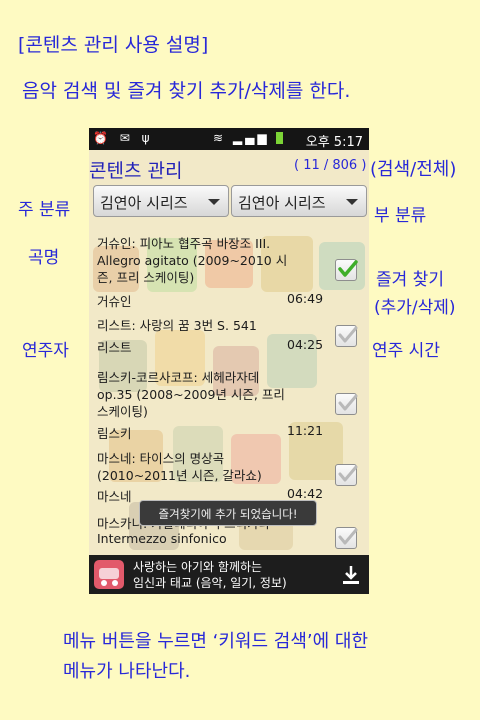 This screenshot has height=720, width=480. Describe the element at coordinates (334, 142) in the screenshot. I see `status-time: 오후 5:17` at that location.